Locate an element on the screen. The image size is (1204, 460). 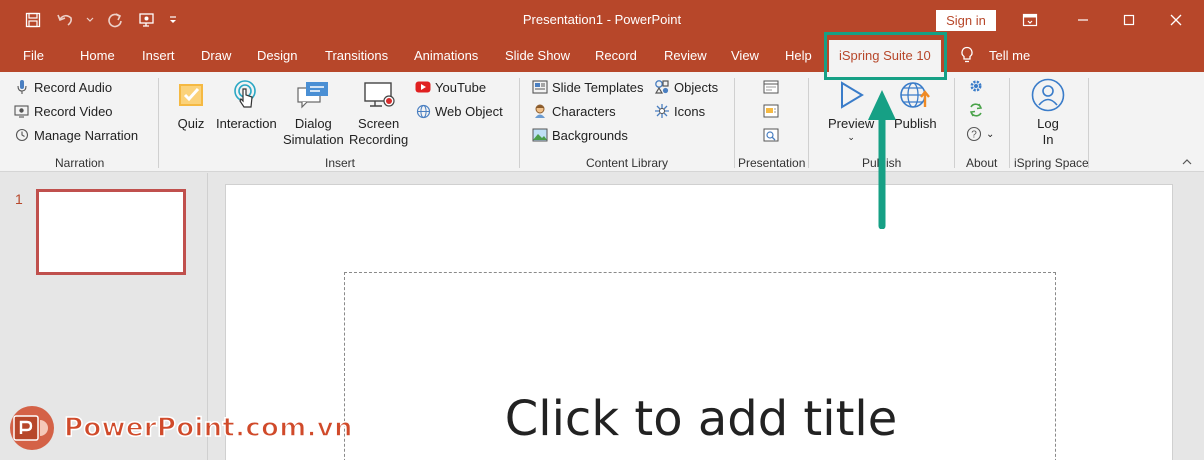
watermark-text: PowerPoint.com.vn is located at coordinates (208, 428).